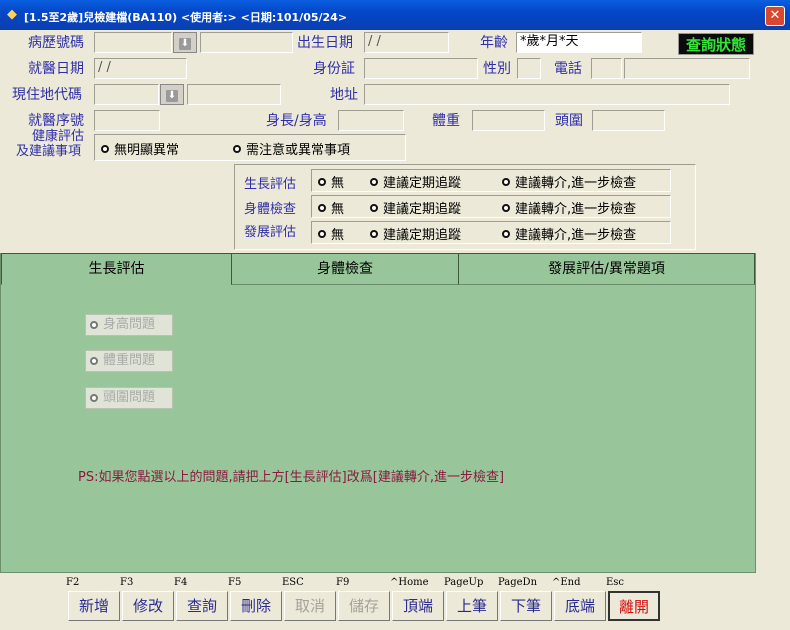 This screenshot has height=630, width=790. What do you see at coordinates (634, 606) in the screenshot?
I see `exit-button: 離開` at bounding box center [634, 606].